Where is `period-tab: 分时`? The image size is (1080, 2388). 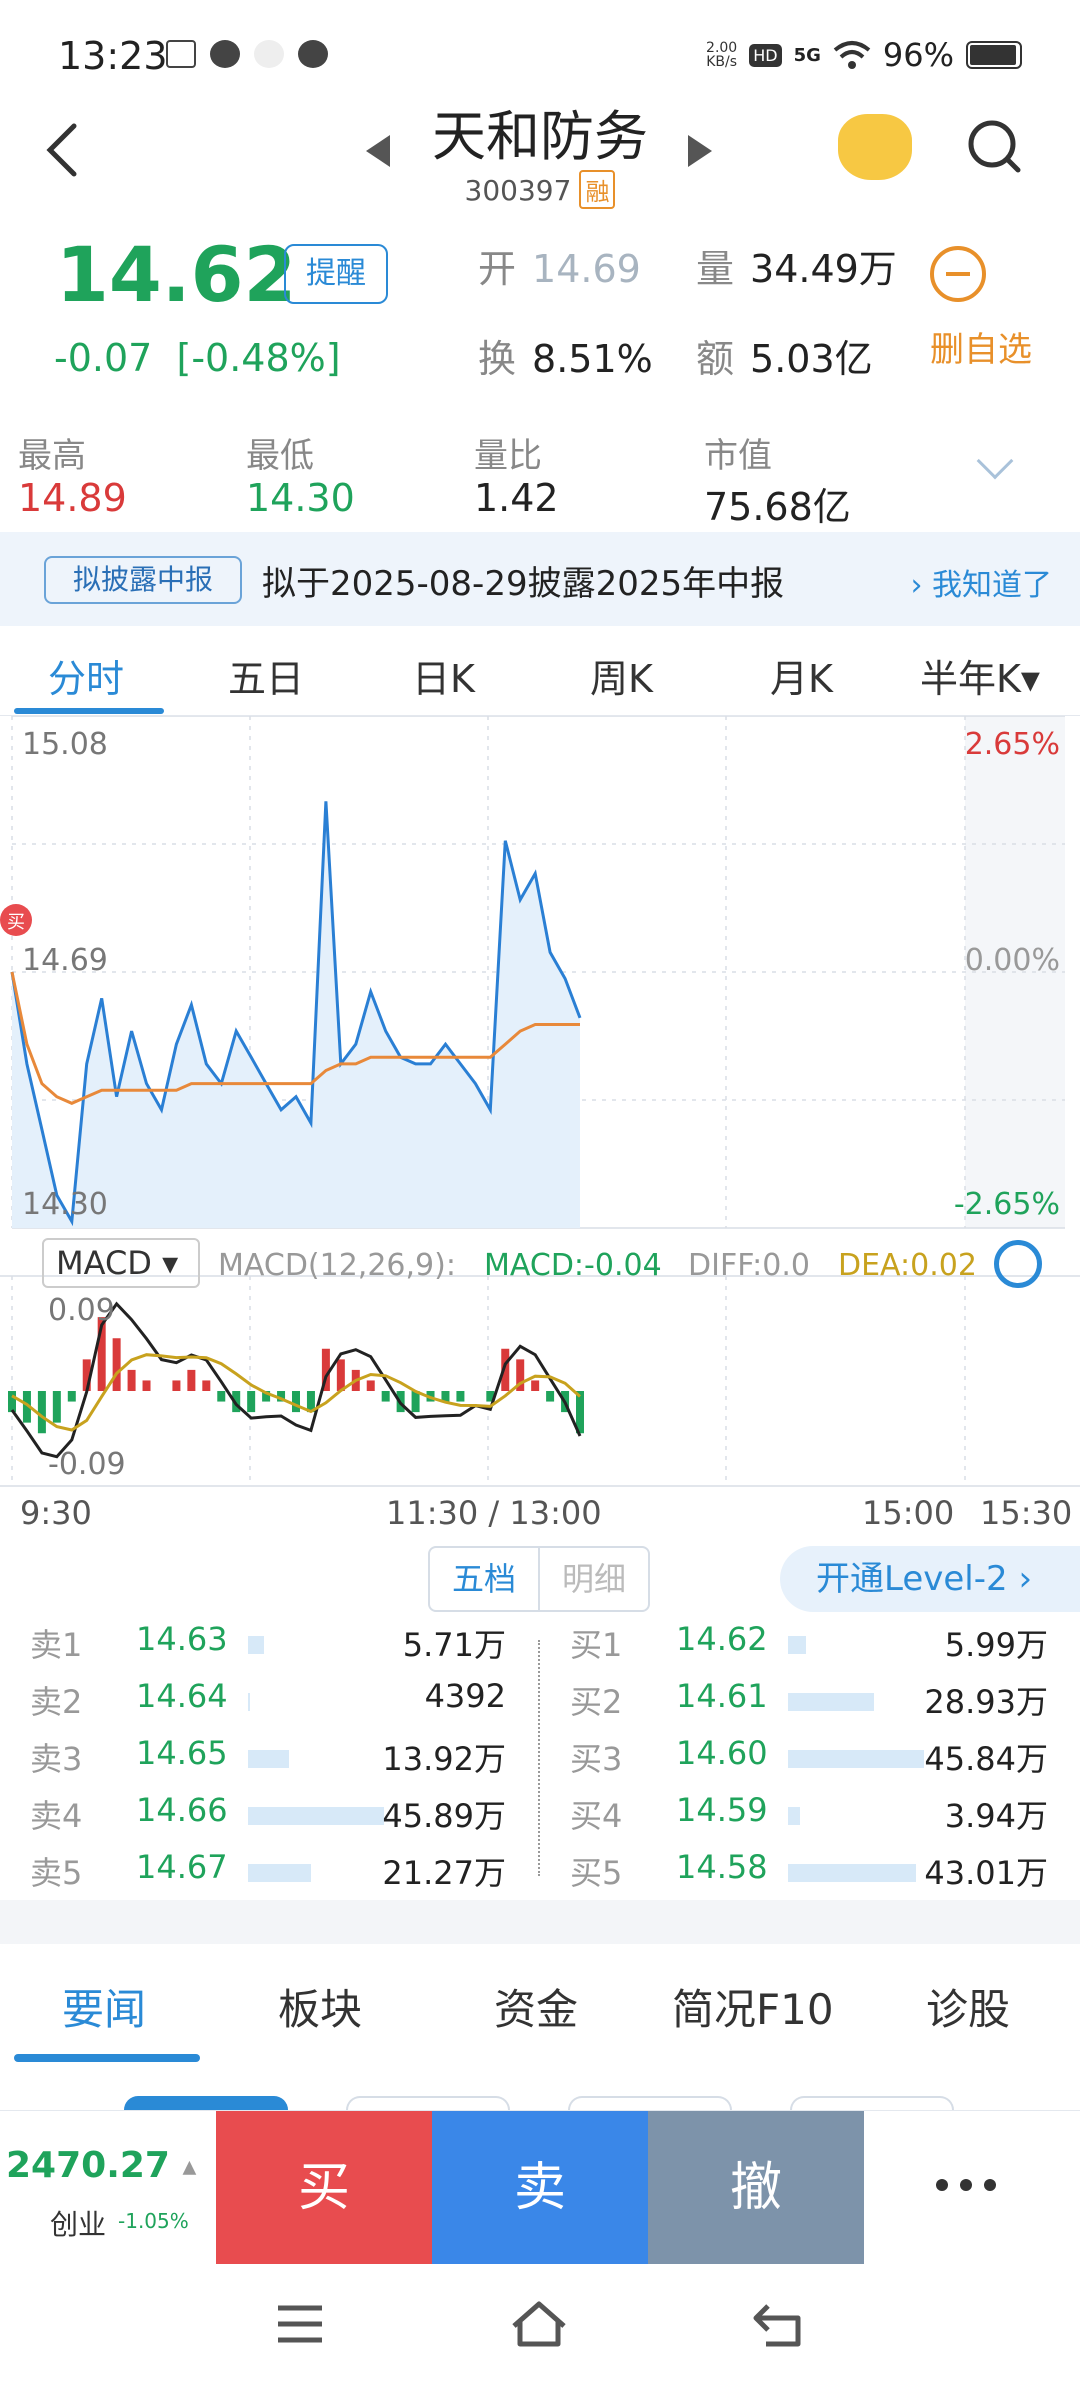
period-tab: 分时 is located at coordinates (86, 675).